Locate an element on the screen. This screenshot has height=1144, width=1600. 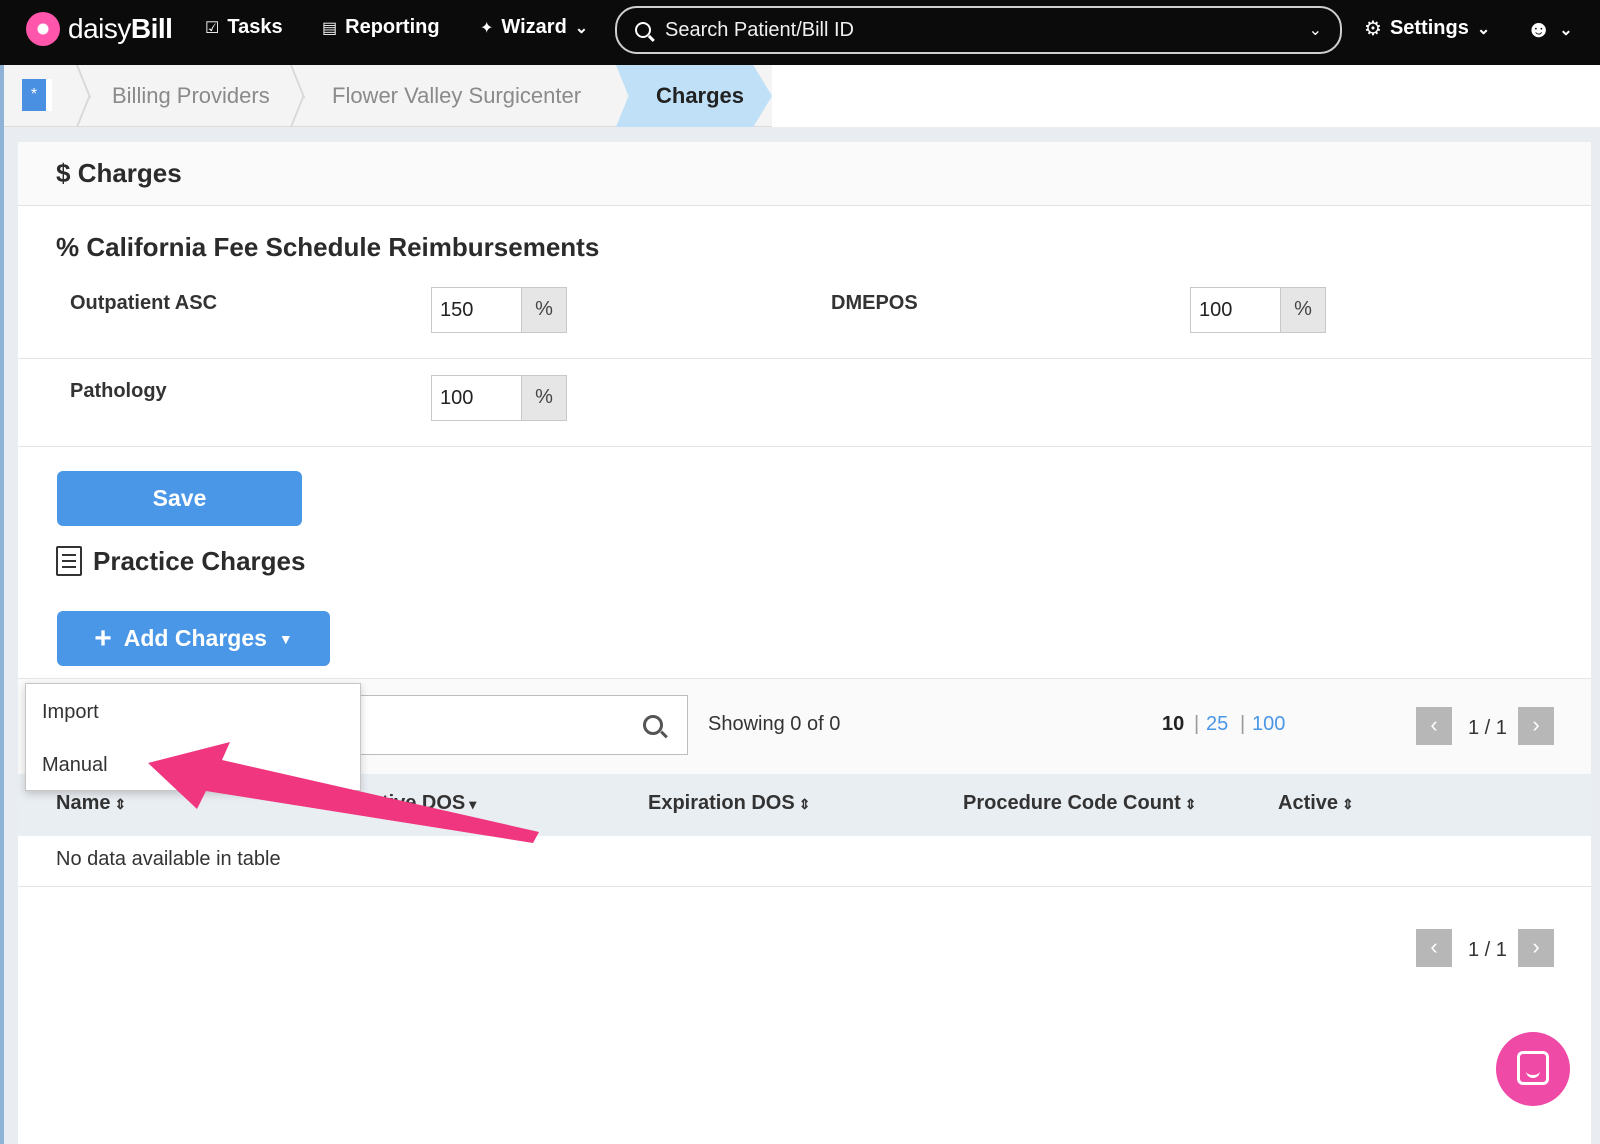
column-procedure-code-count: Procedure Code Count ⇕ is located at coordinates (1080, 803).